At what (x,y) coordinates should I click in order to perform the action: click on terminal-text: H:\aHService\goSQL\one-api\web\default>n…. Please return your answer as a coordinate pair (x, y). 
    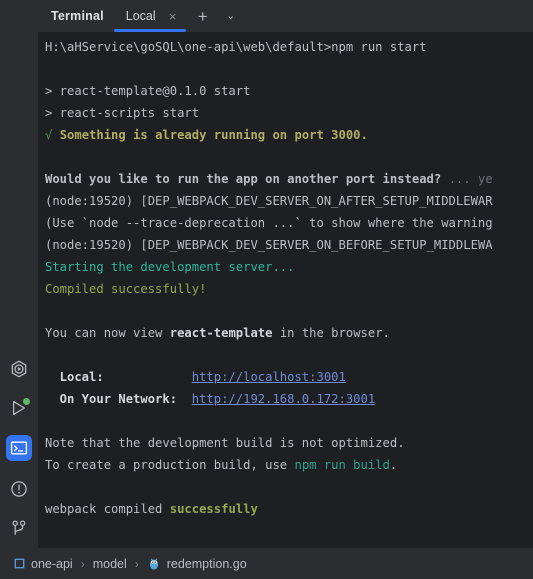
    Looking at the image, I should click on (236, 47).